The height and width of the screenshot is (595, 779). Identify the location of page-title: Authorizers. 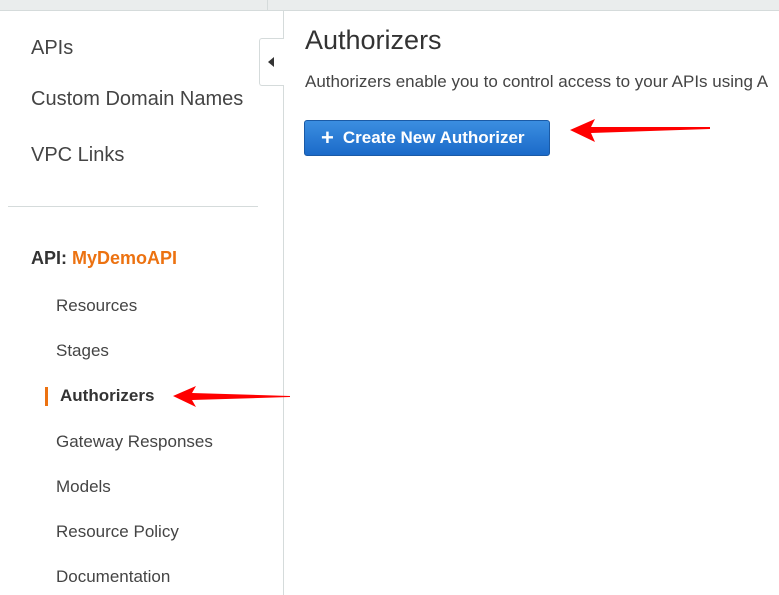
(373, 40).